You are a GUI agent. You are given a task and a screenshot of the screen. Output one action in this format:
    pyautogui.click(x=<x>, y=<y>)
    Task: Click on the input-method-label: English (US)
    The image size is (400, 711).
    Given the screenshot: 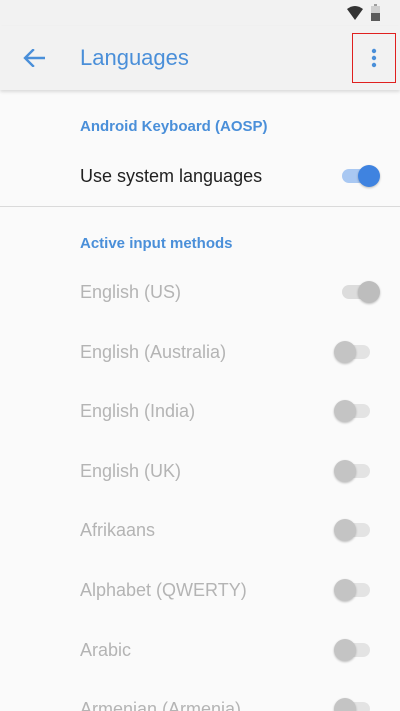 What is the action you would take?
    pyautogui.click(x=131, y=292)
    